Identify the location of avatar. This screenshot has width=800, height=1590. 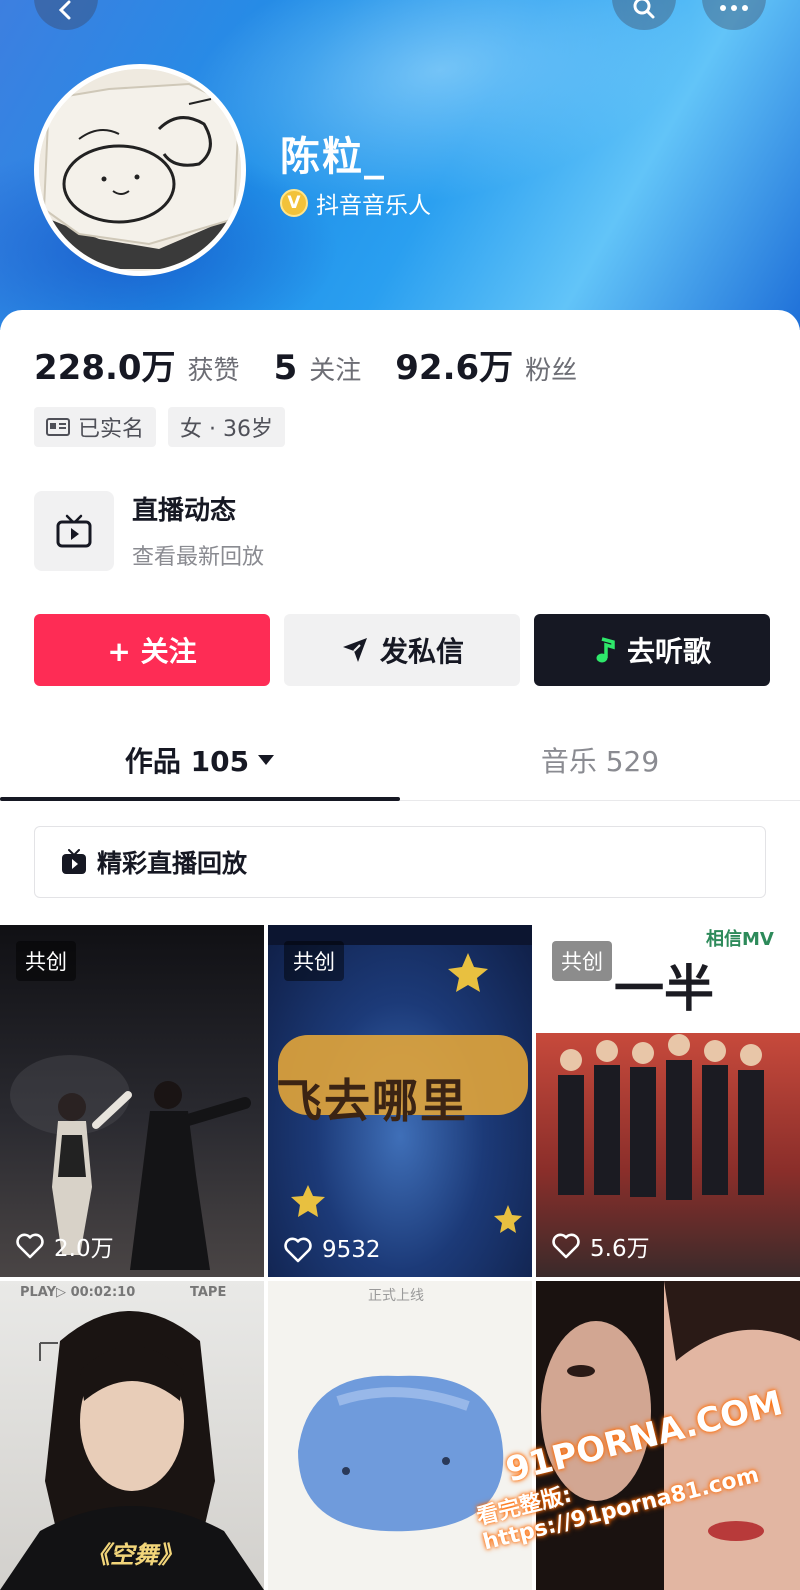
(140, 170).